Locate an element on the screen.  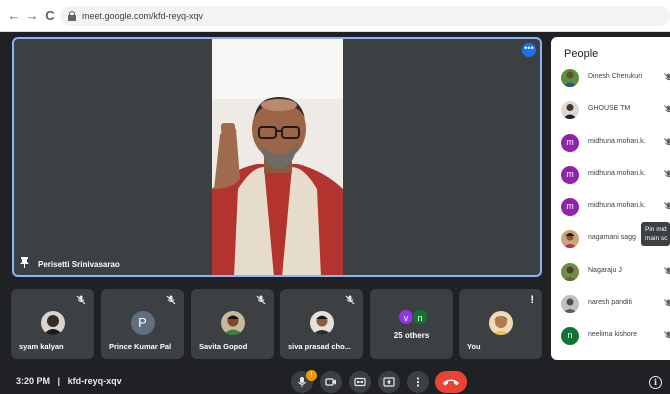
participant-name: Prince Kumar Pal is located at coordinates (140, 346).